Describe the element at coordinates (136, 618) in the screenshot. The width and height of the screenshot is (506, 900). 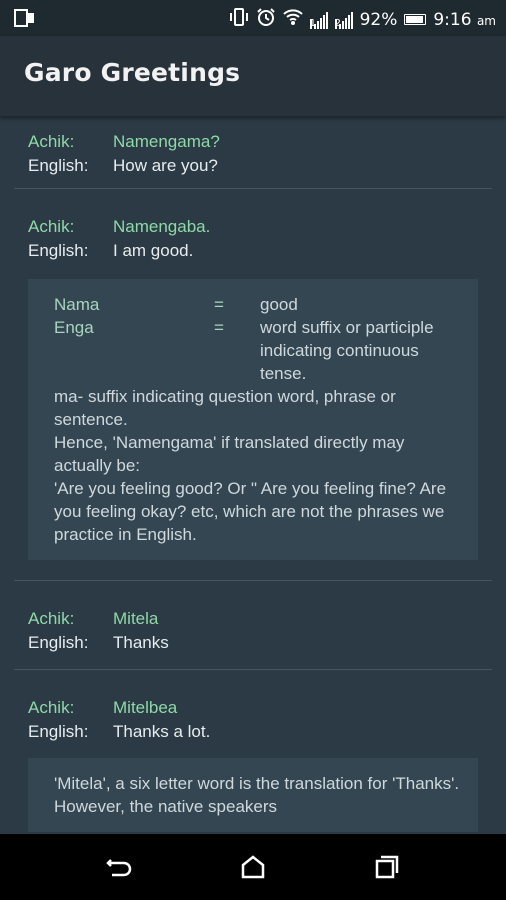
I see `achik-phrase: Mitela` at that location.